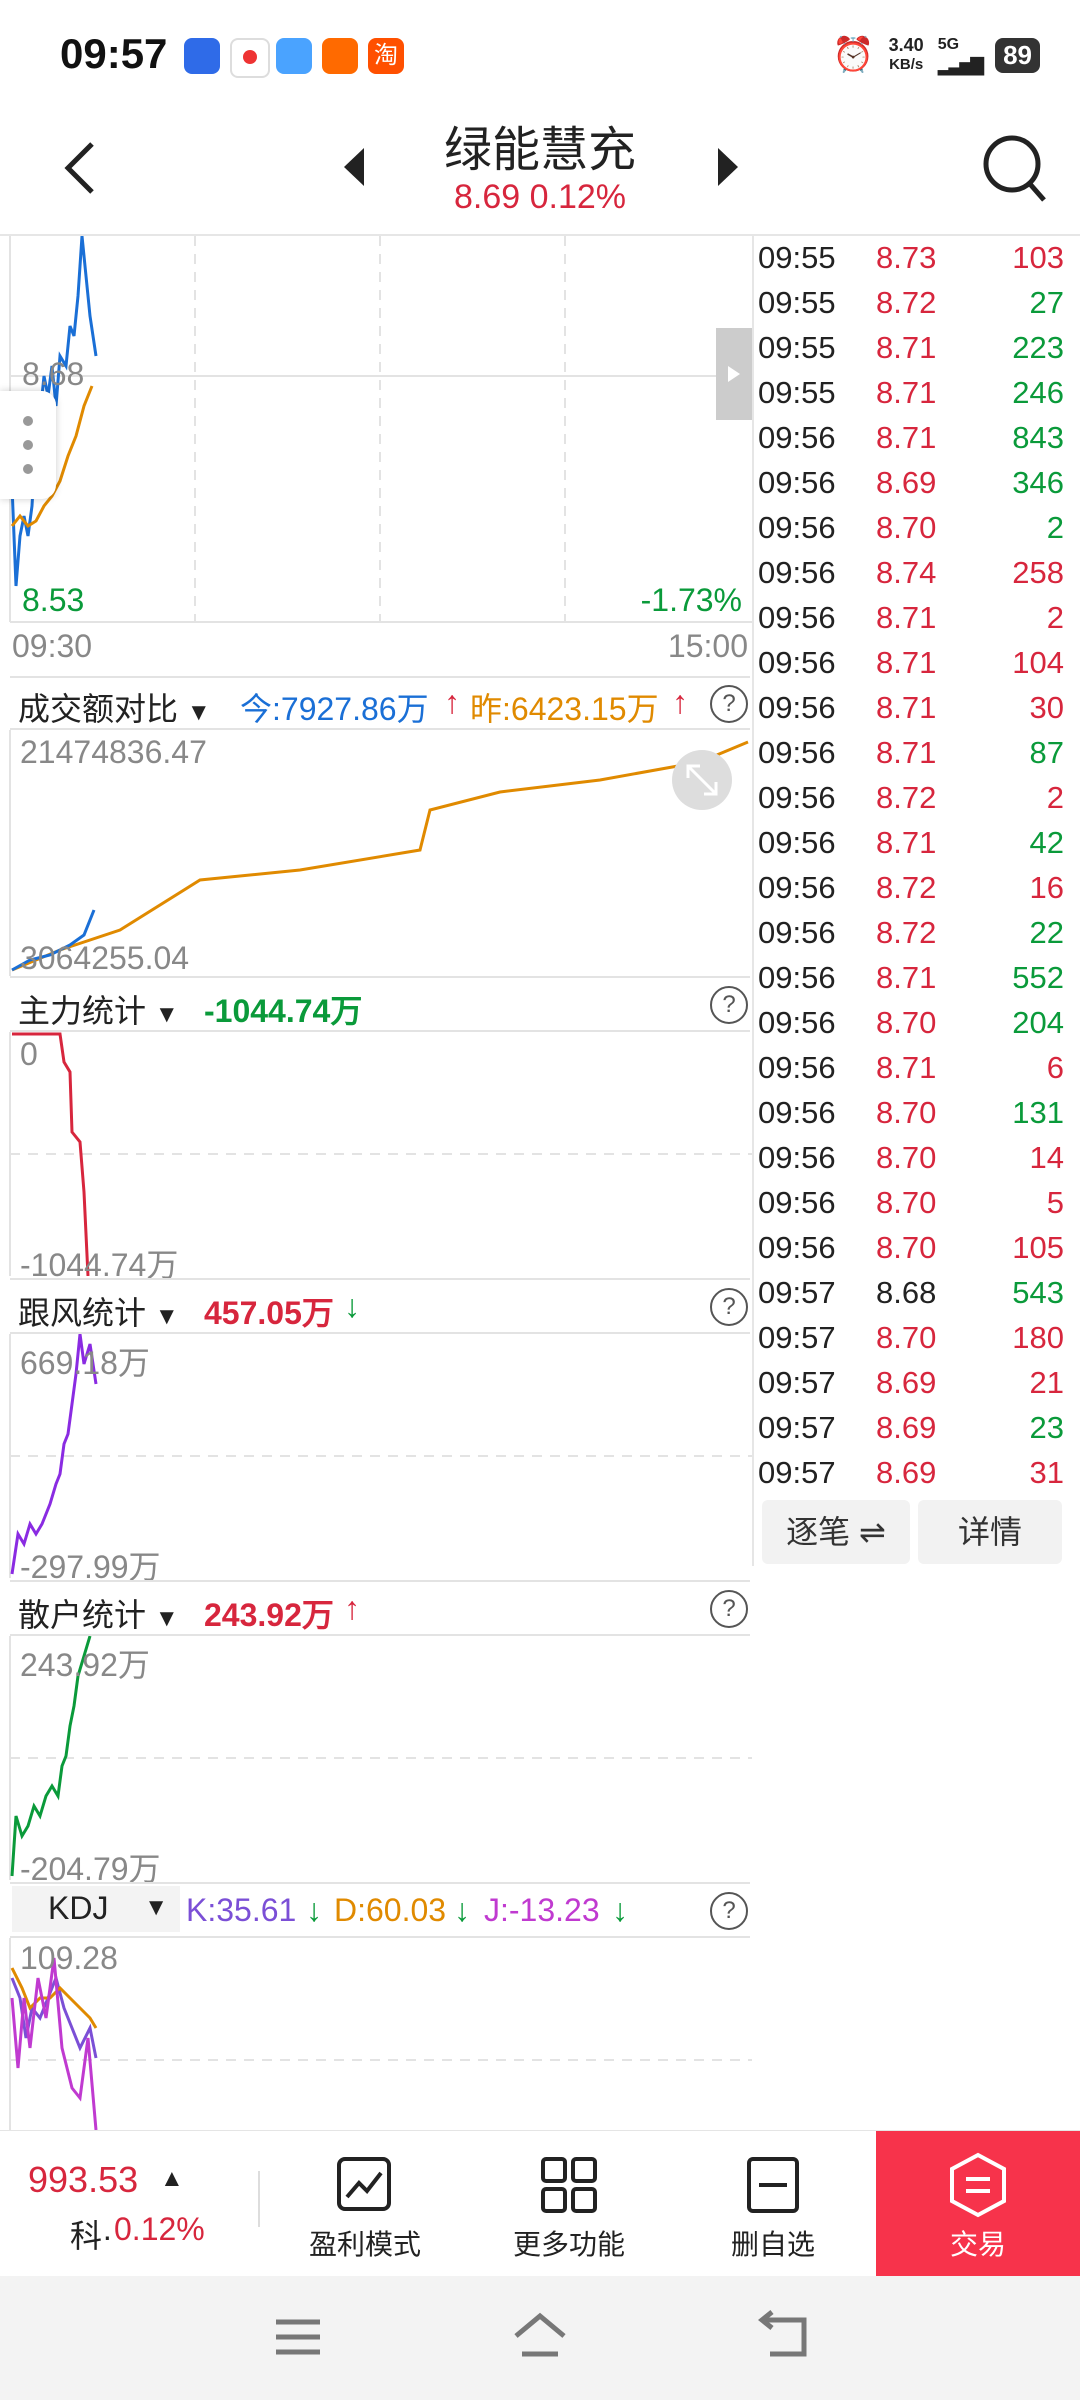 This screenshot has height=2400, width=1080. I want to click on home-nav-button, so click(540, 2337).